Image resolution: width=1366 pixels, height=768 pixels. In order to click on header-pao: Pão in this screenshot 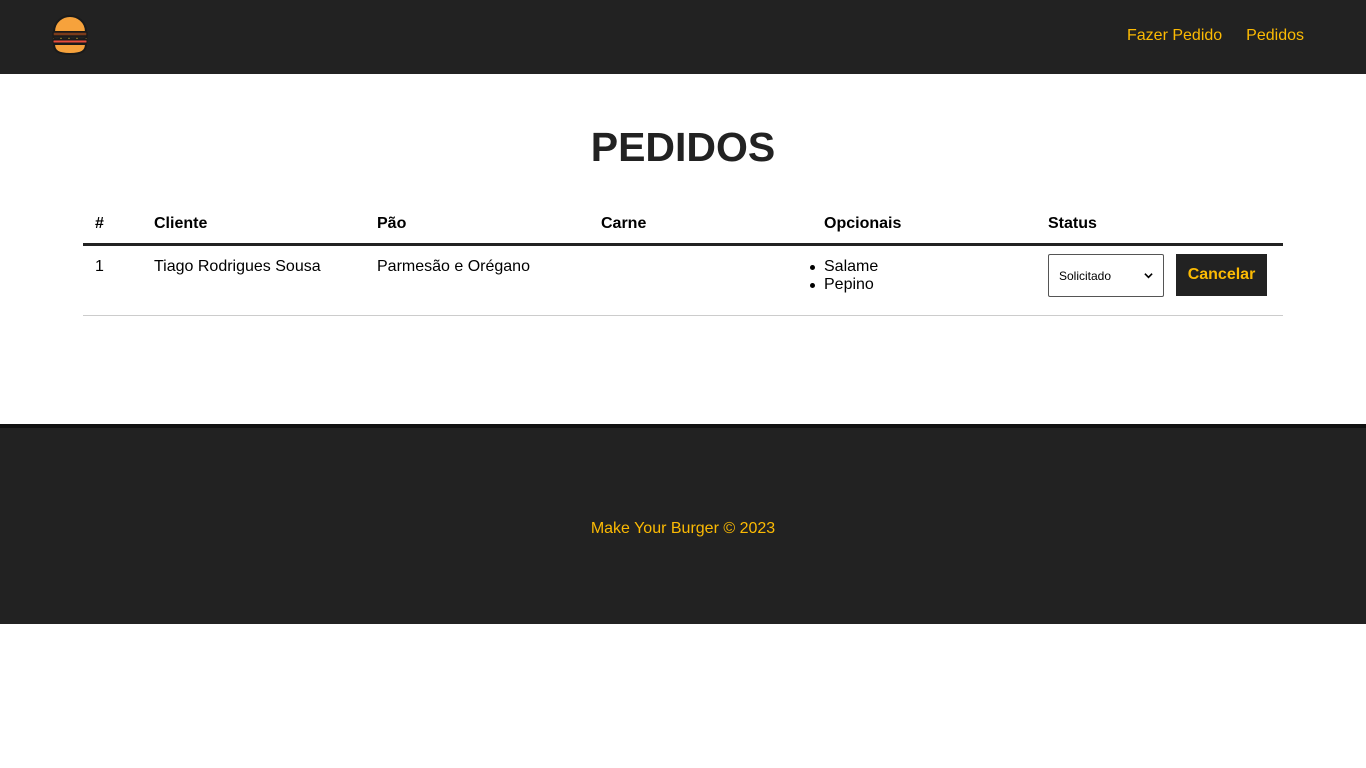, I will do `click(392, 223)`.